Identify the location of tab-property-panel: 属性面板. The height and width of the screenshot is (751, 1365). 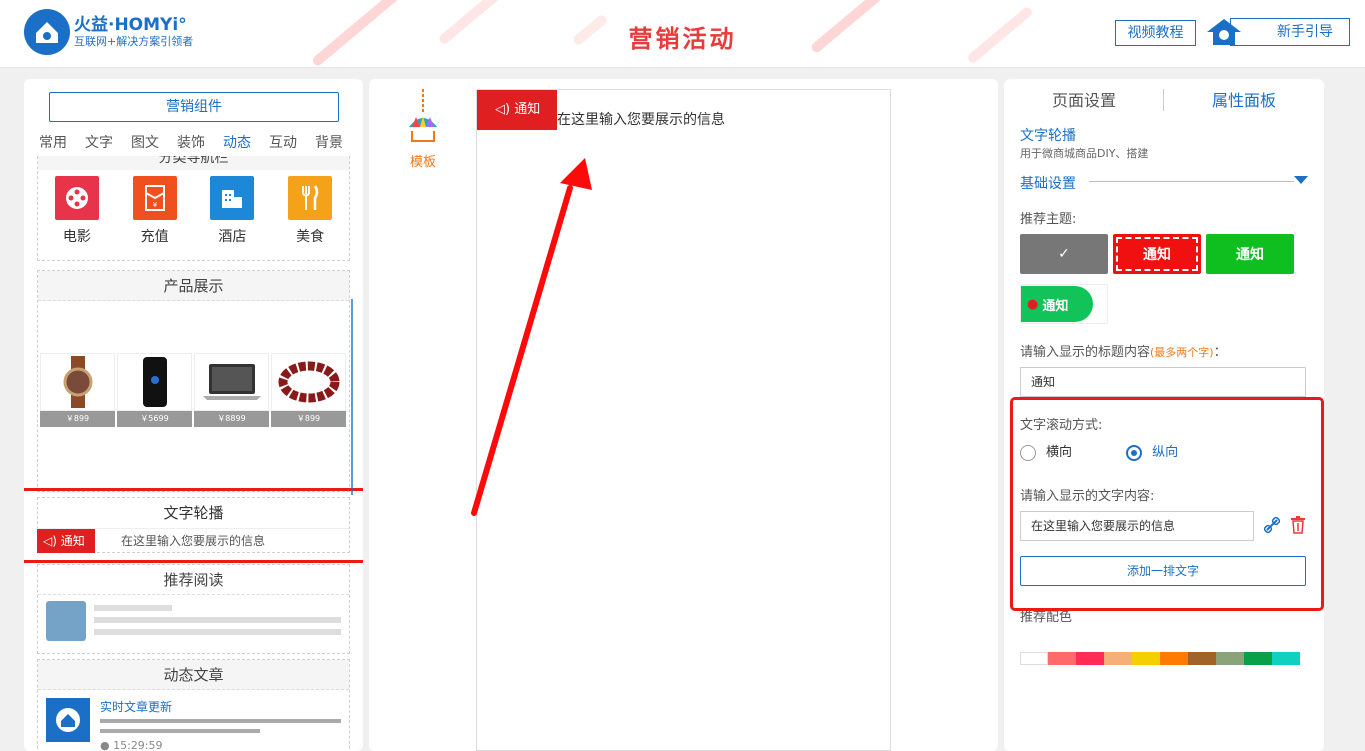
(1244, 101).